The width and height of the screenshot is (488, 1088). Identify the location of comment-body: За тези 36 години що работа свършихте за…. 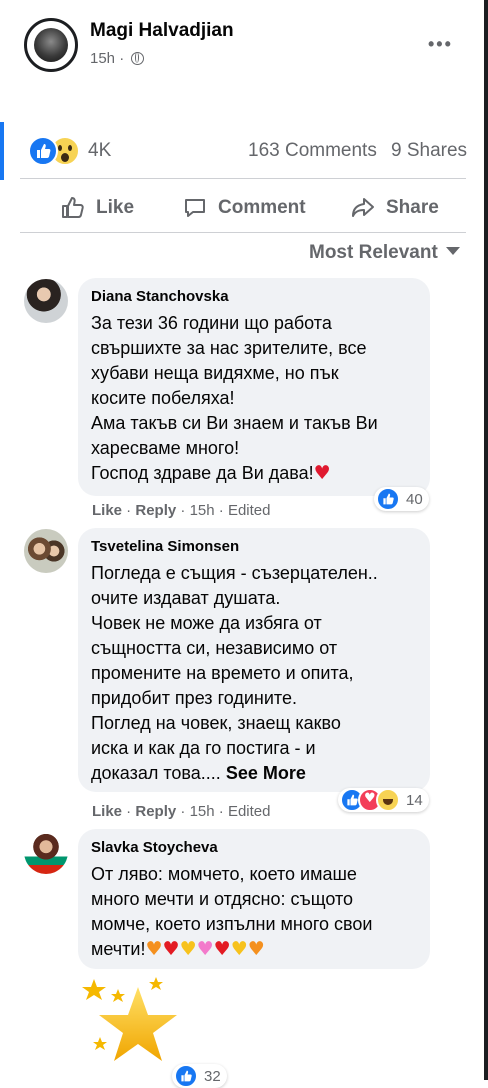
(234, 398).